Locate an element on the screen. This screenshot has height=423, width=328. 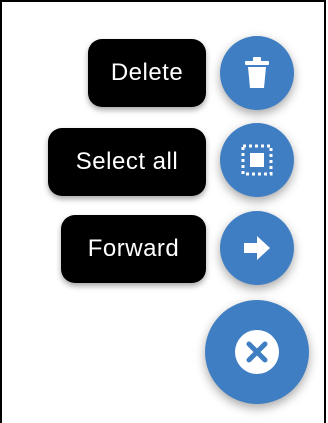
delete-button is located at coordinates (257, 73).